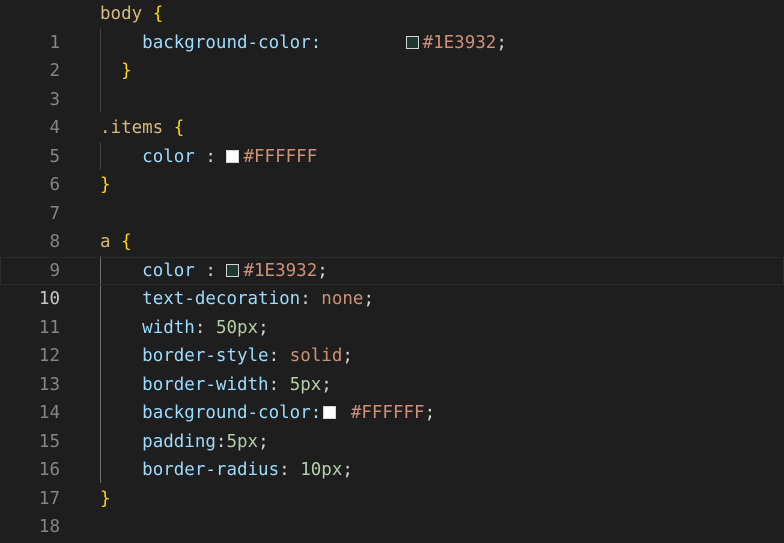 This screenshot has width=784, height=543. What do you see at coordinates (392, 112) in the screenshot?
I see `code-line: 4` at bounding box center [392, 112].